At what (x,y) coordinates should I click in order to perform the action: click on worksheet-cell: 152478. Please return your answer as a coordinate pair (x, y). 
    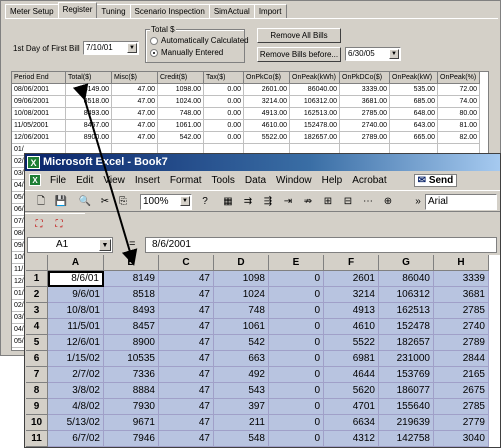
    Looking at the image, I should click on (406, 327).